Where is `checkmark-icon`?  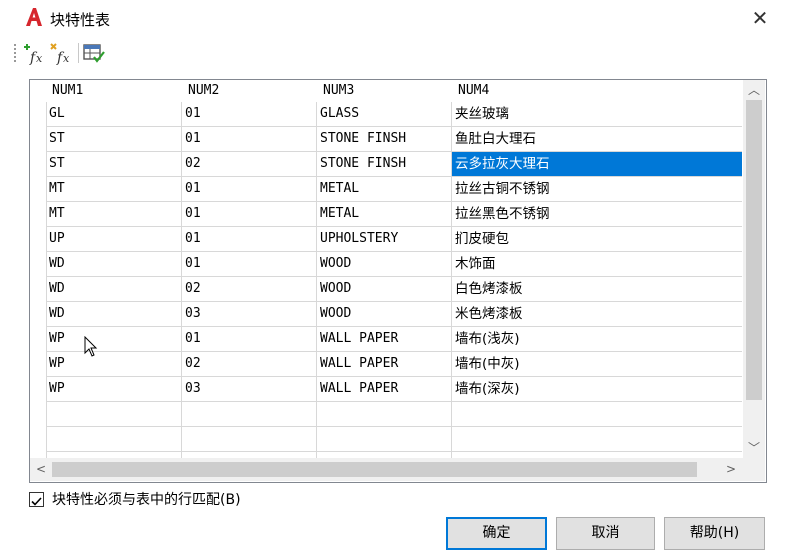 checkmark-icon is located at coordinates (36, 501).